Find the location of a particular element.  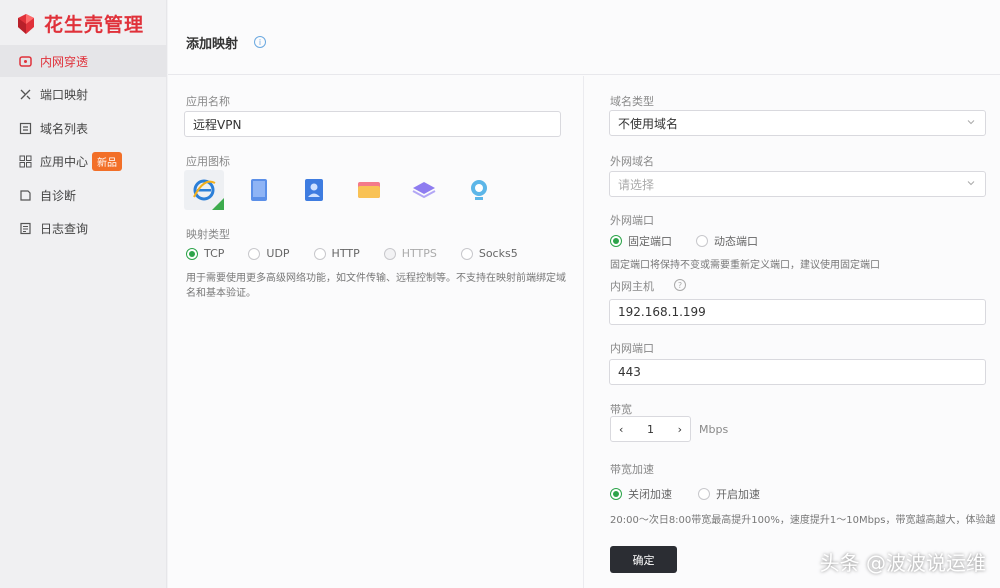

radio-accel-on: 开启加速 is located at coordinates (729, 494).